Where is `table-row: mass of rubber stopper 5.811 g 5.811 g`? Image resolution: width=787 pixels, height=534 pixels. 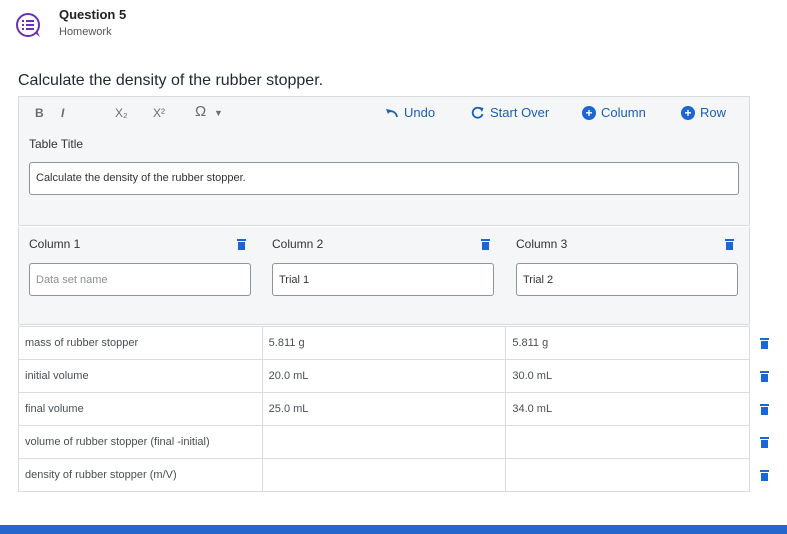 table-row: mass of rubber stopper 5.811 g 5.811 g is located at coordinates (384, 343).